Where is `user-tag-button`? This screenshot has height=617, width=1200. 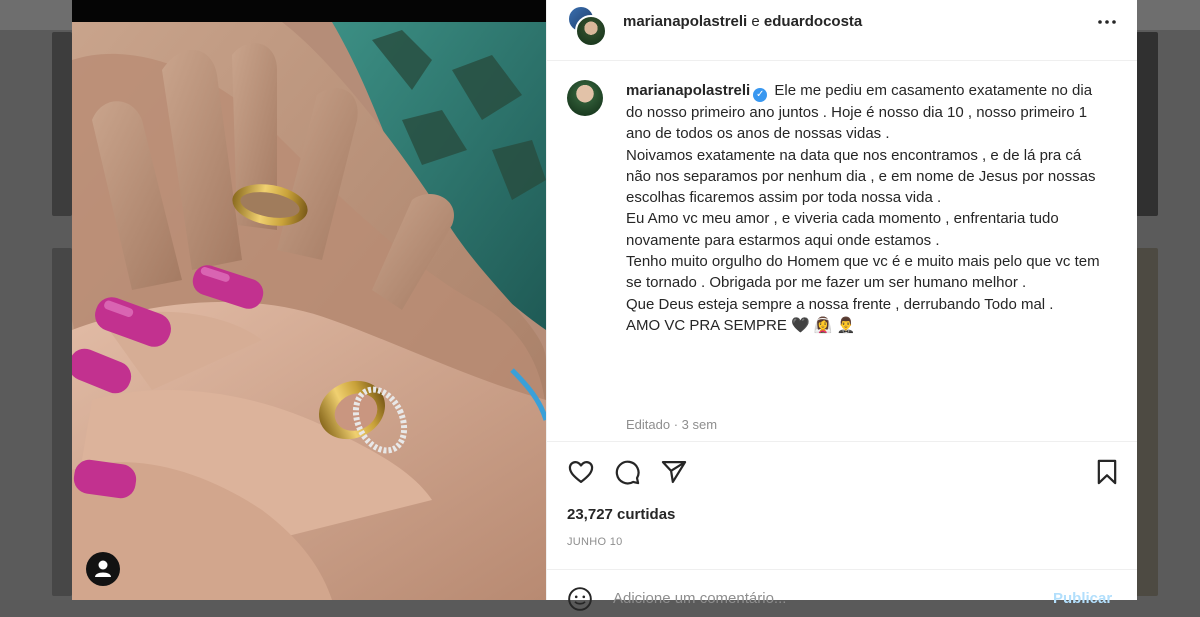
user-tag-button is located at coordinates (103, 569).